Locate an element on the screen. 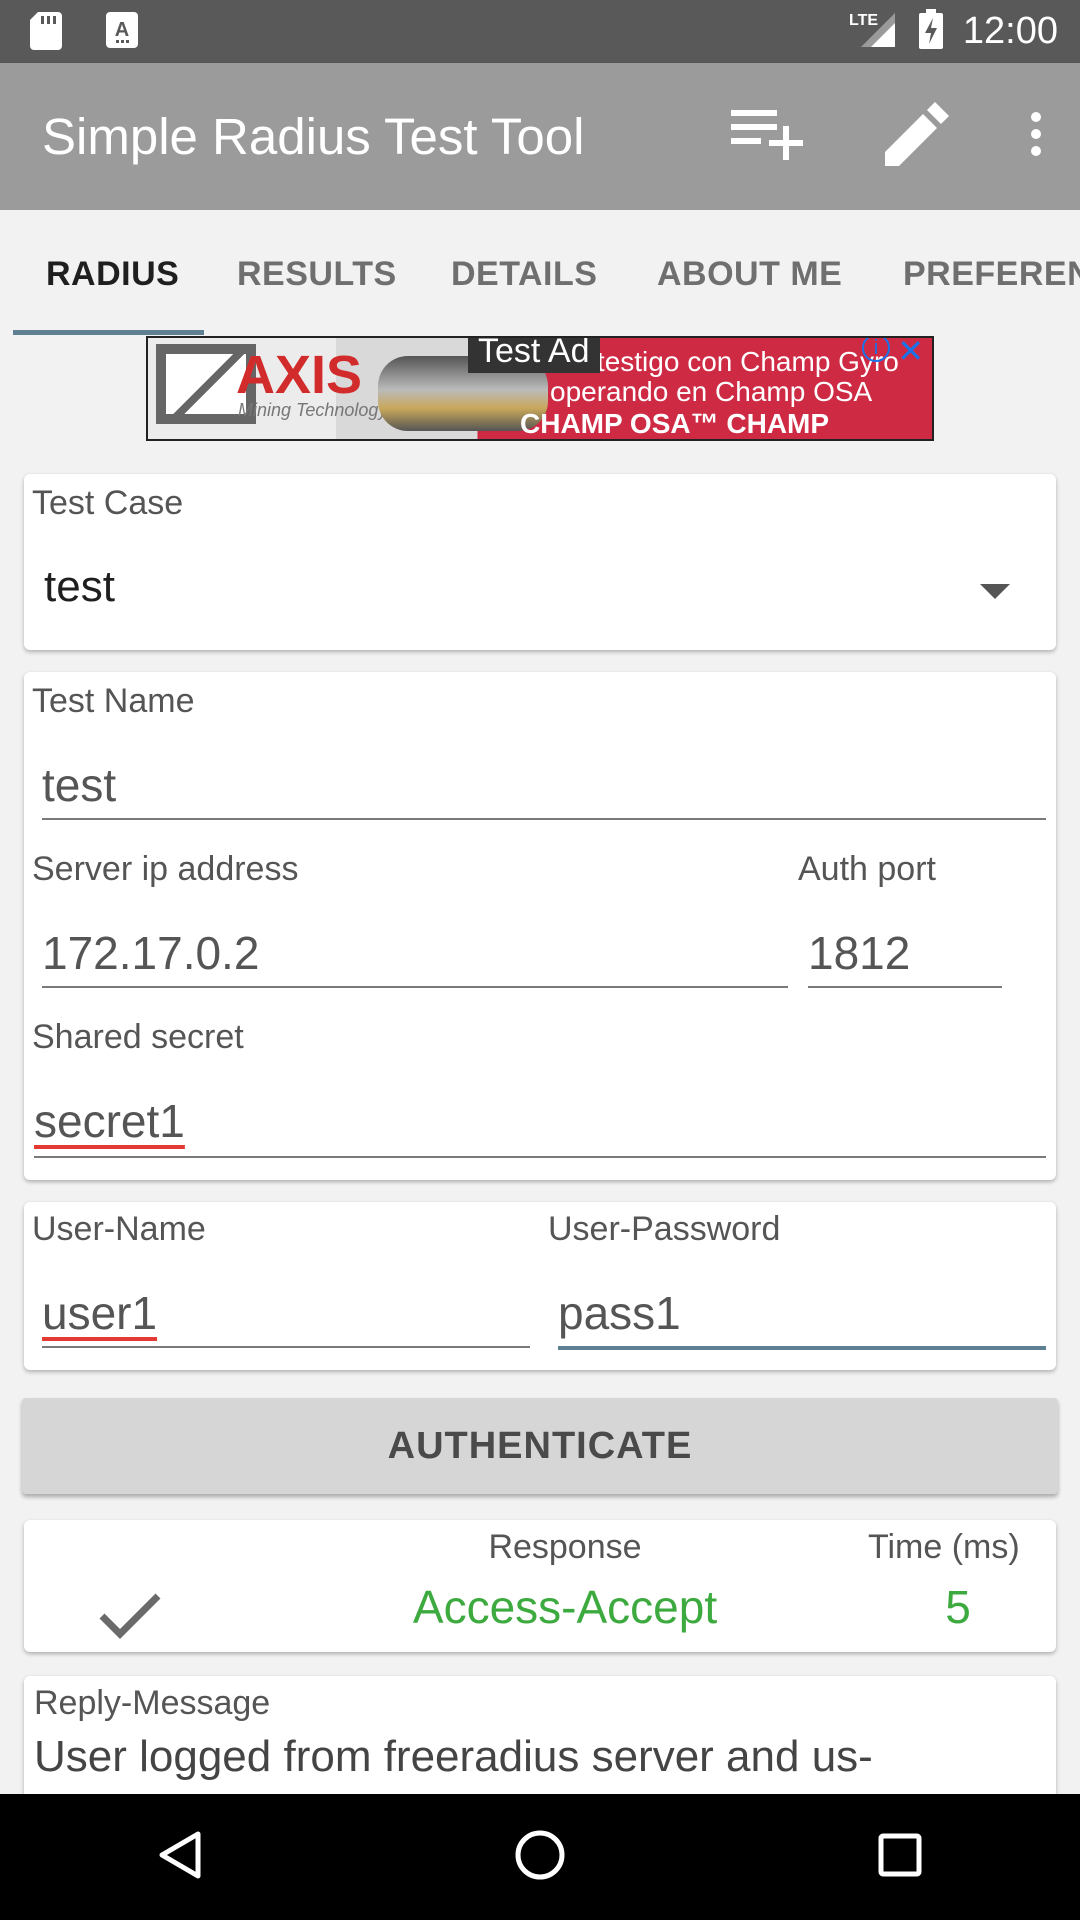 This screenshot has width=1080, height=1920. recents-icon is located at coordinates (900, 1857).